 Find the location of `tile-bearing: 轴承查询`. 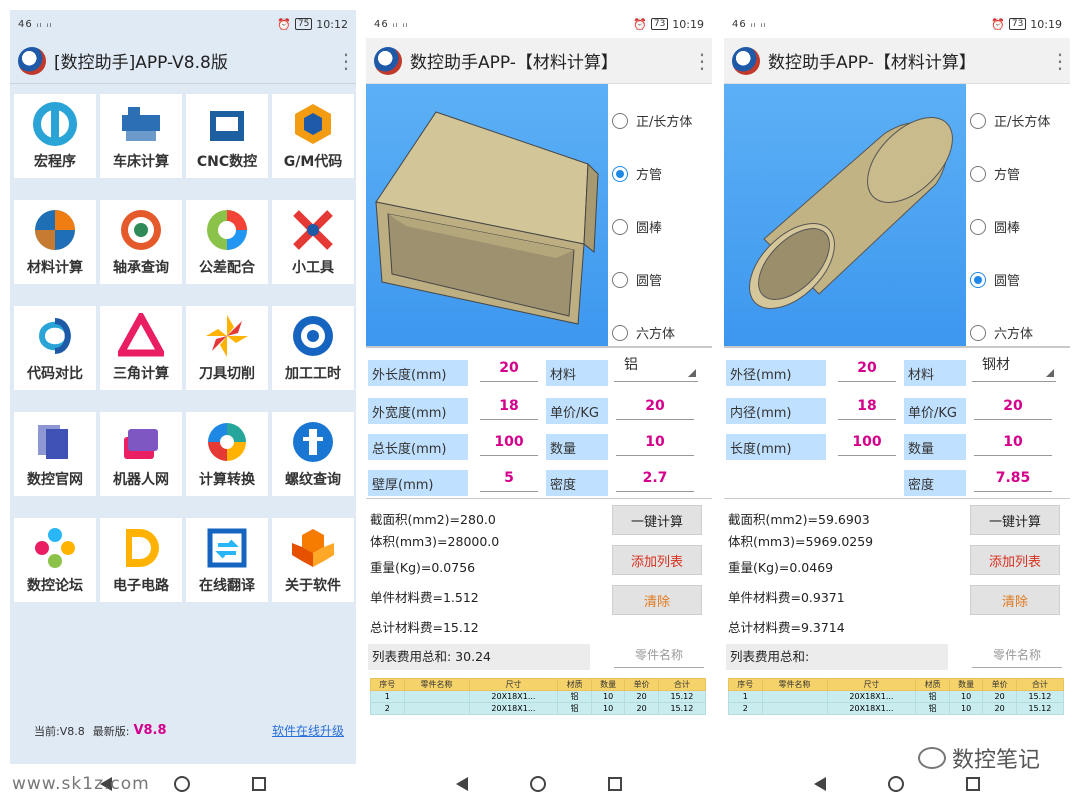

tile-bearing: 轴承查询 is located at coordinates (141, 242).